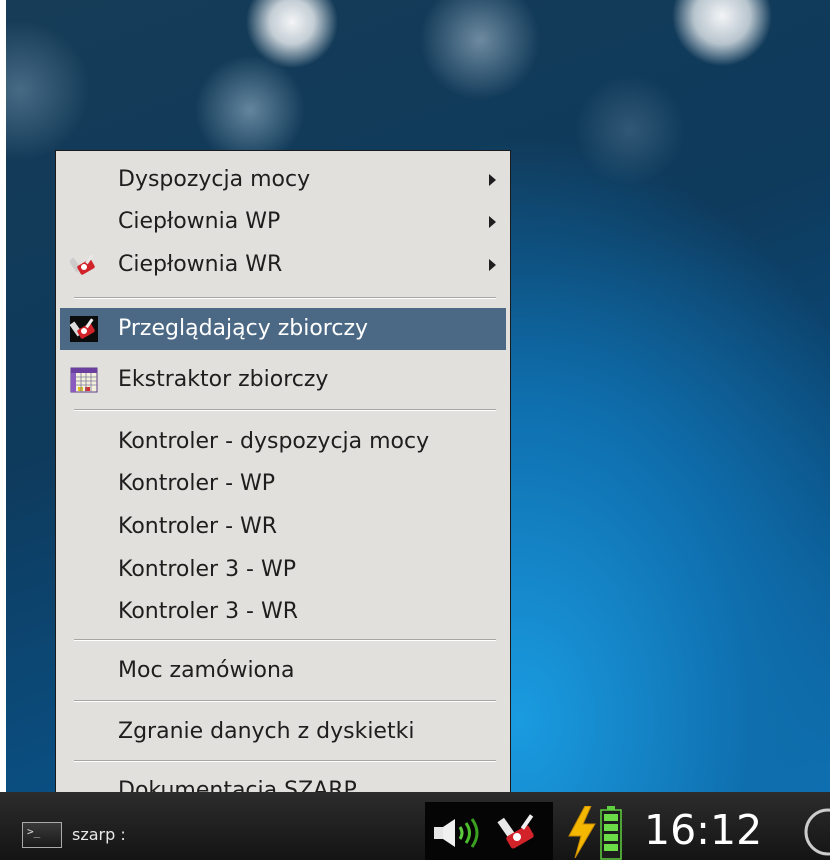 This screenshot has height=860, width=830. What do you see at coordinates (266, 731) in the screenshot?
I see `menu-item-label: Zgranie danych z dyskietki` at bounding box center [266, 731].